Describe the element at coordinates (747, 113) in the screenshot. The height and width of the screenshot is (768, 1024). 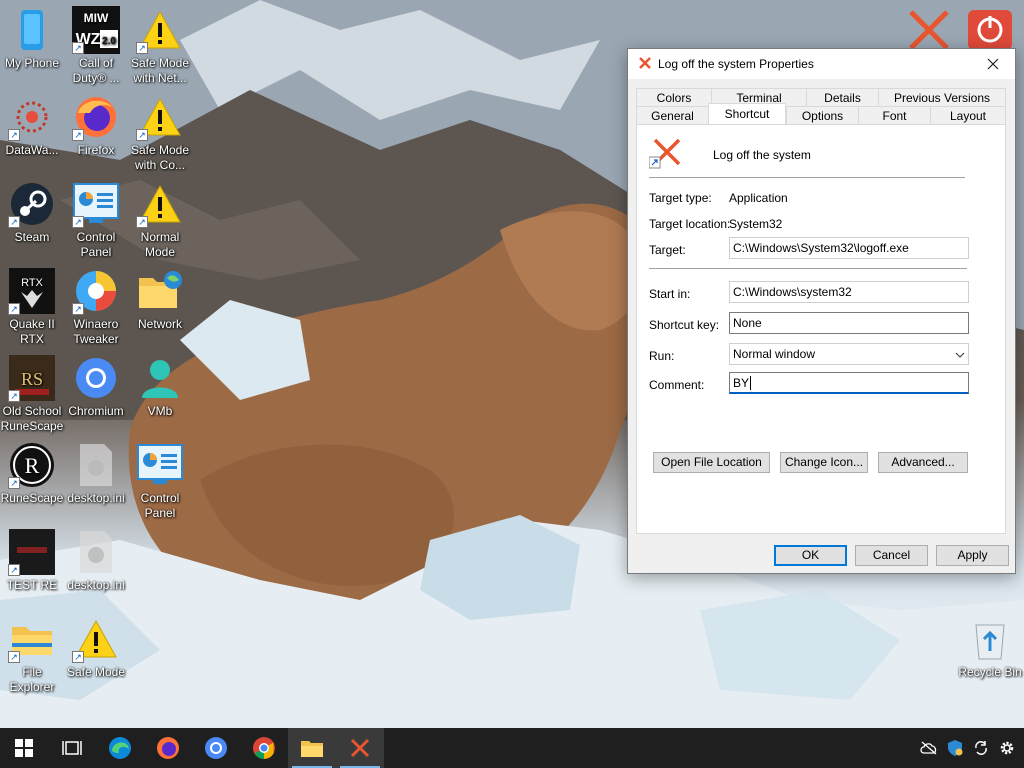
I see `tab-shortcut: Shortcut` at that location.